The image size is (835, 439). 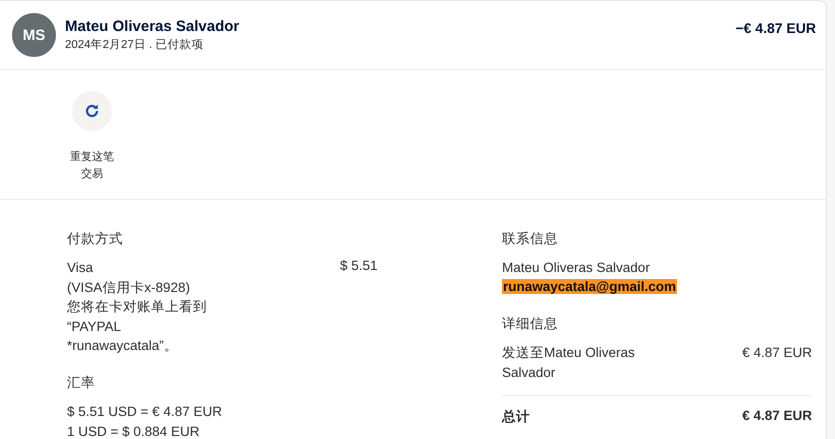 I want to click on total-value: € 4.87 EUR, so click(x=777, y=416).